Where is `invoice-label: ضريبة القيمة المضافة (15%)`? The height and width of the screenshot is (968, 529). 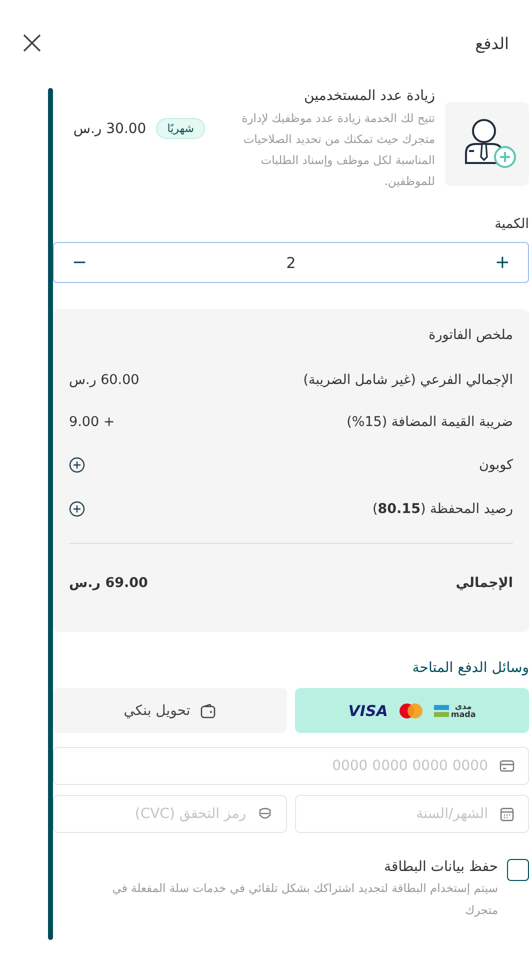
invoice-label: ضريبة القيمة المضافة (15%) is located at coordinates (429, 422).